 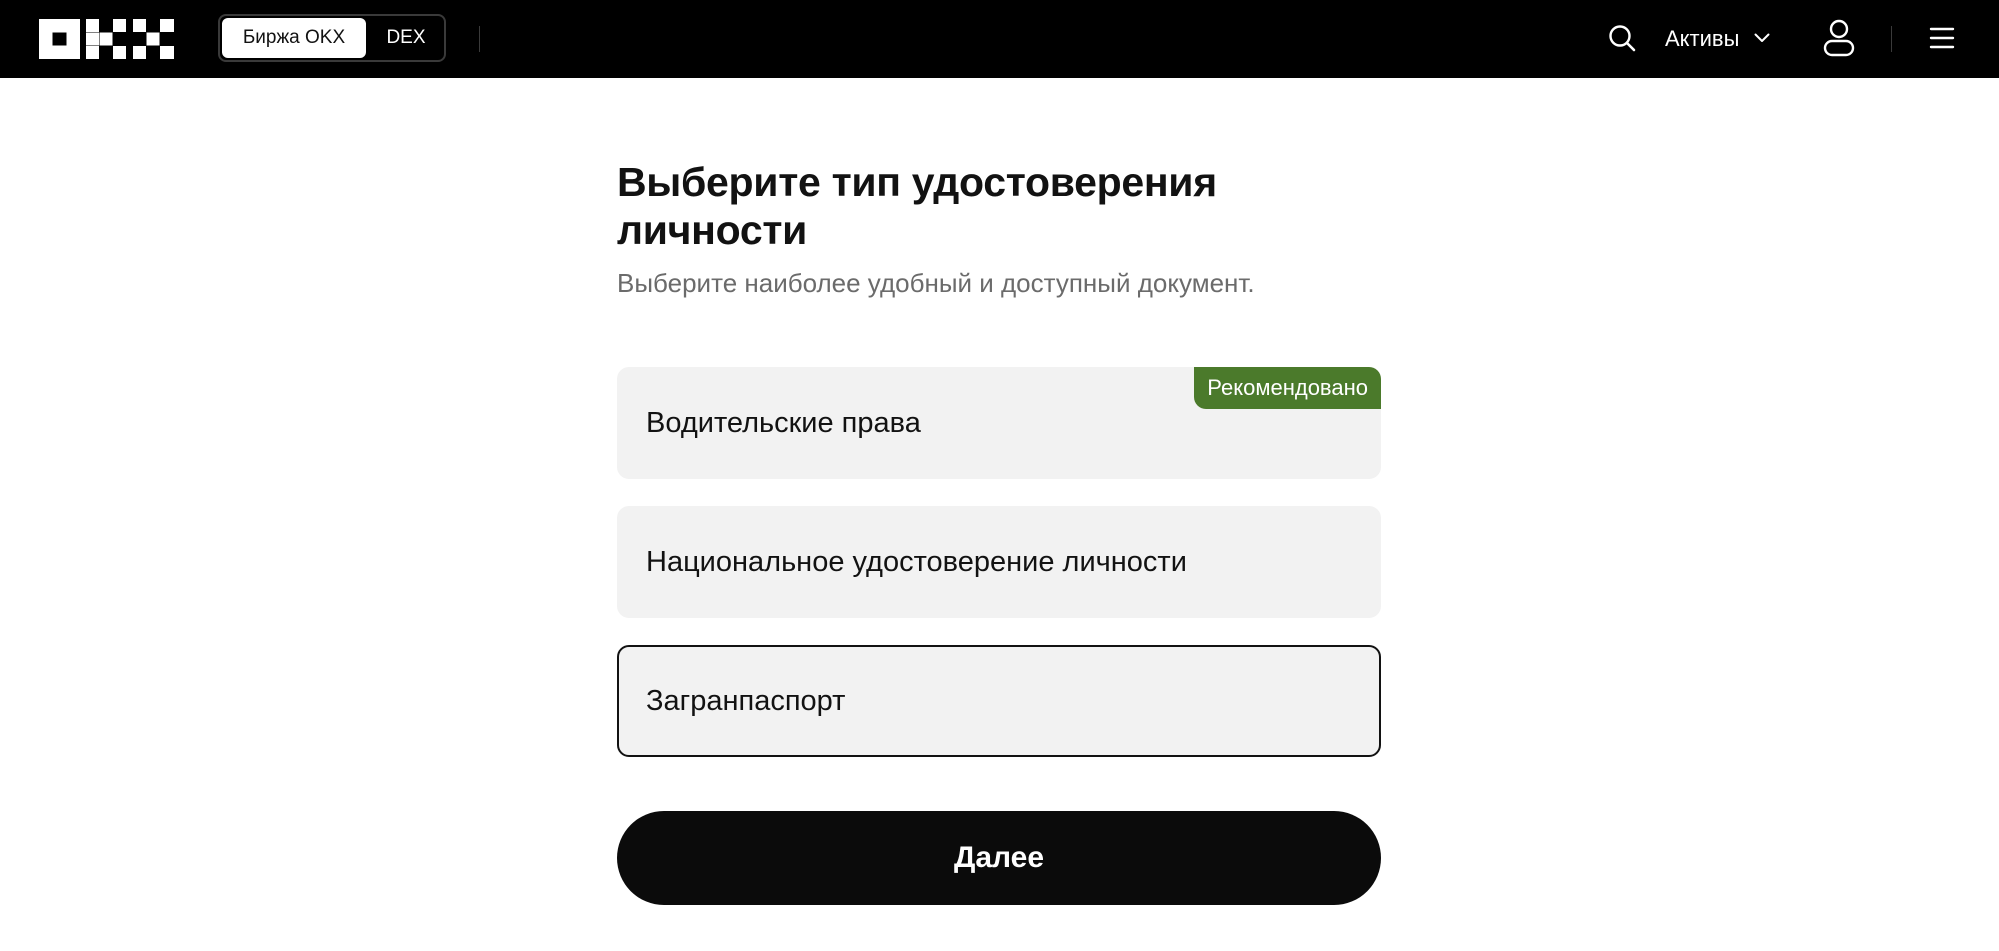 I want to click on exchange-dex-switch: Биржа OKX DEX, so click(x=332, y=38).